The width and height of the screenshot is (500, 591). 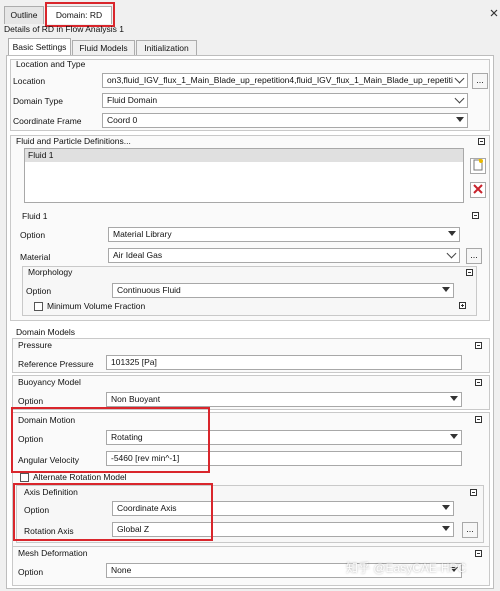 I want to click on subtab-fluid-models: Fluid Models, so click(x=103, y=48).